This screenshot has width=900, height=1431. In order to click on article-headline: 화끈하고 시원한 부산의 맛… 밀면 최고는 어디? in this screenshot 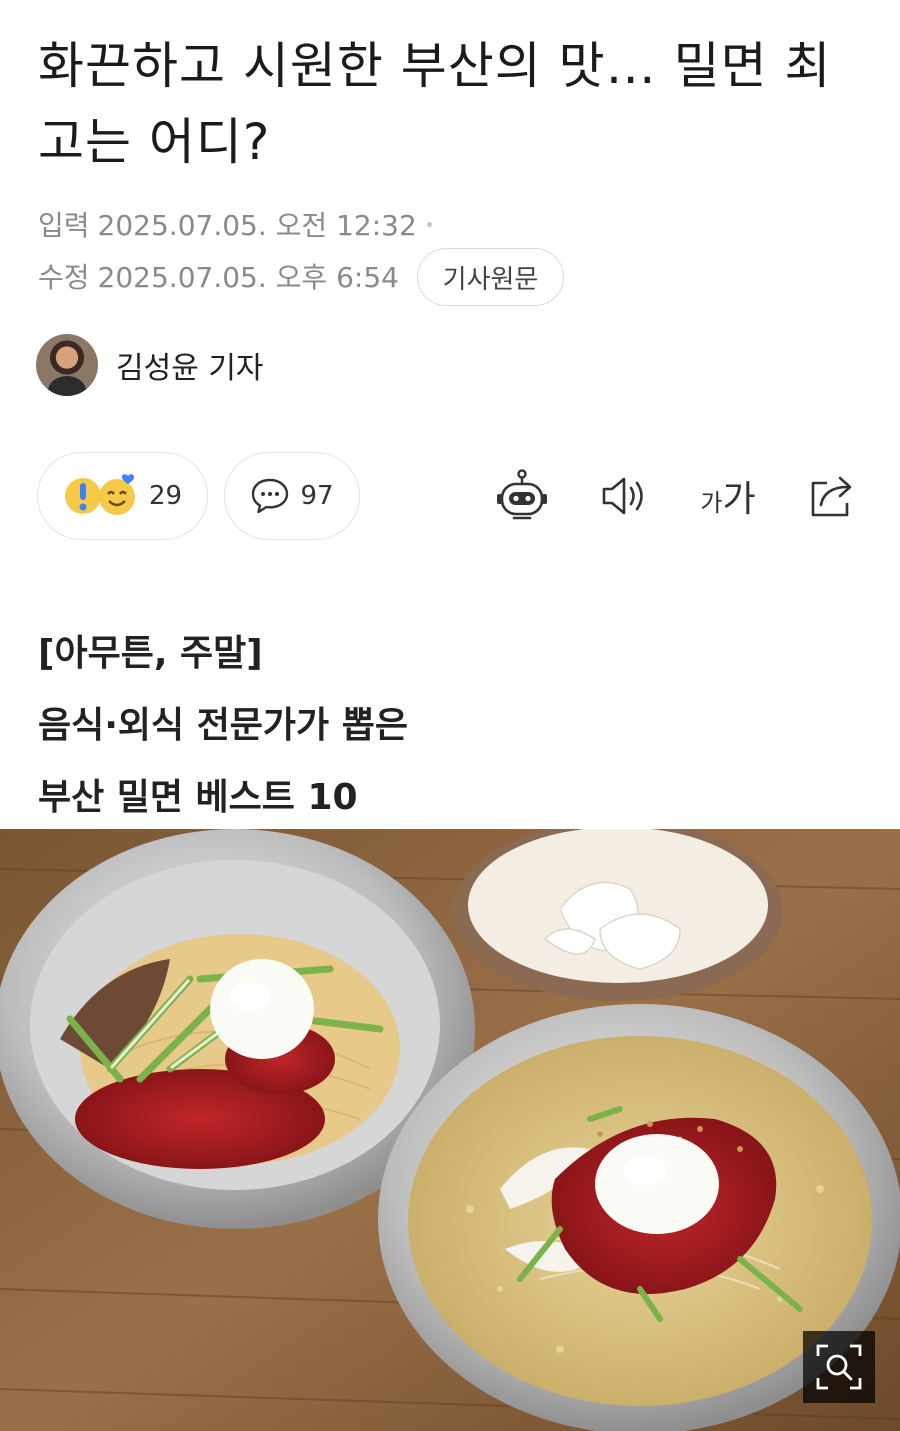, I will do `click(435, 104)`.